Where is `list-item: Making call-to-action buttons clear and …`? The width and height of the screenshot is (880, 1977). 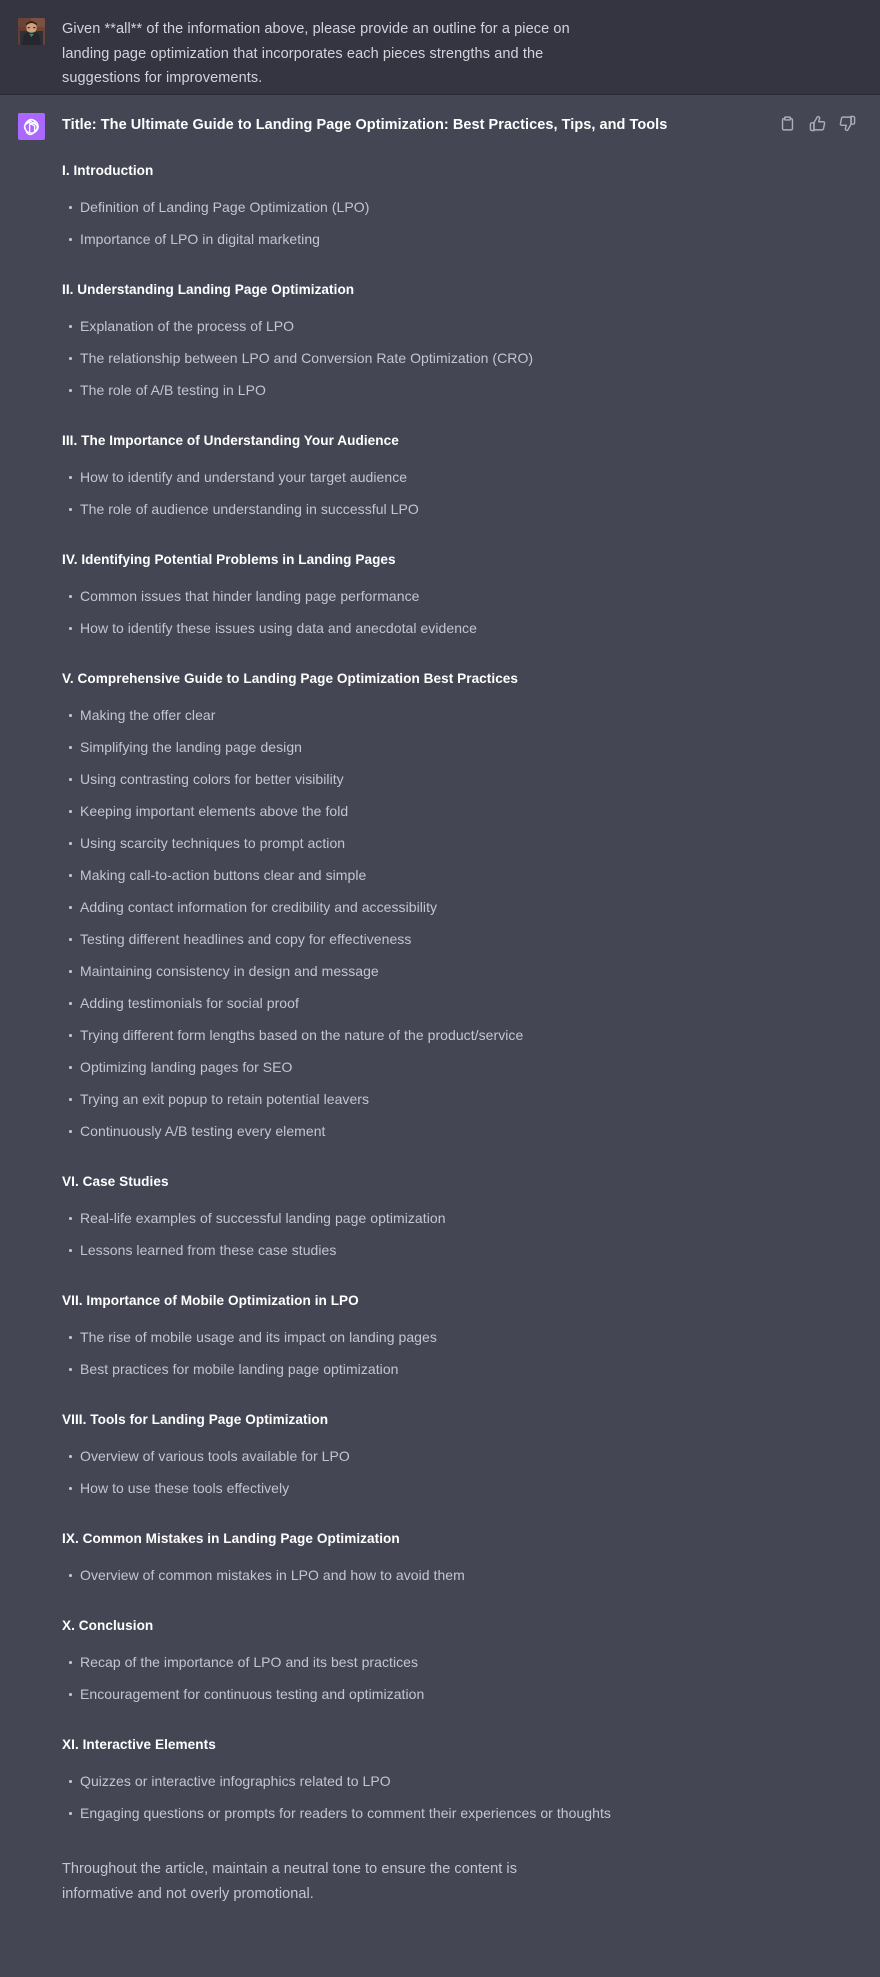 list-item: Making call-to-action buttons clear and … is located at coordinates (464, 875).